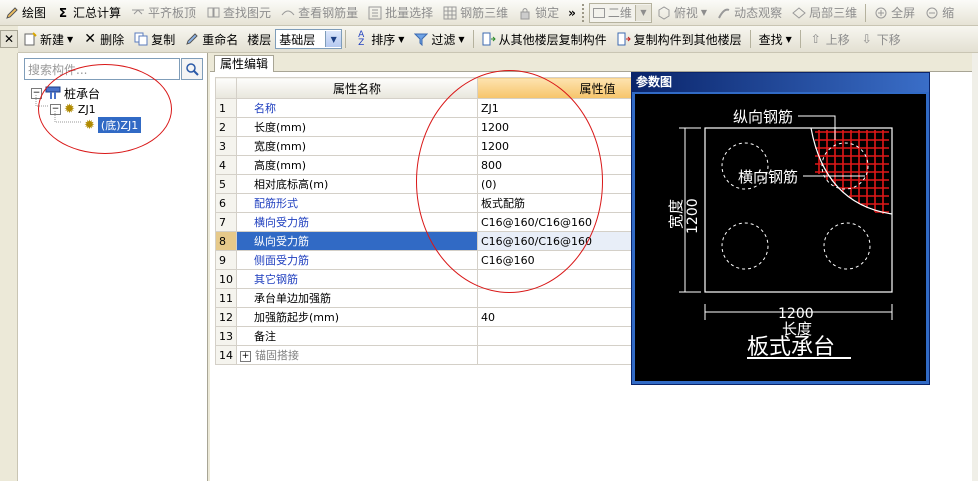  Describe the element at coordinates (357, 127) in the screenshot. I see `property-name-cell: 长度(mm)` at that location.